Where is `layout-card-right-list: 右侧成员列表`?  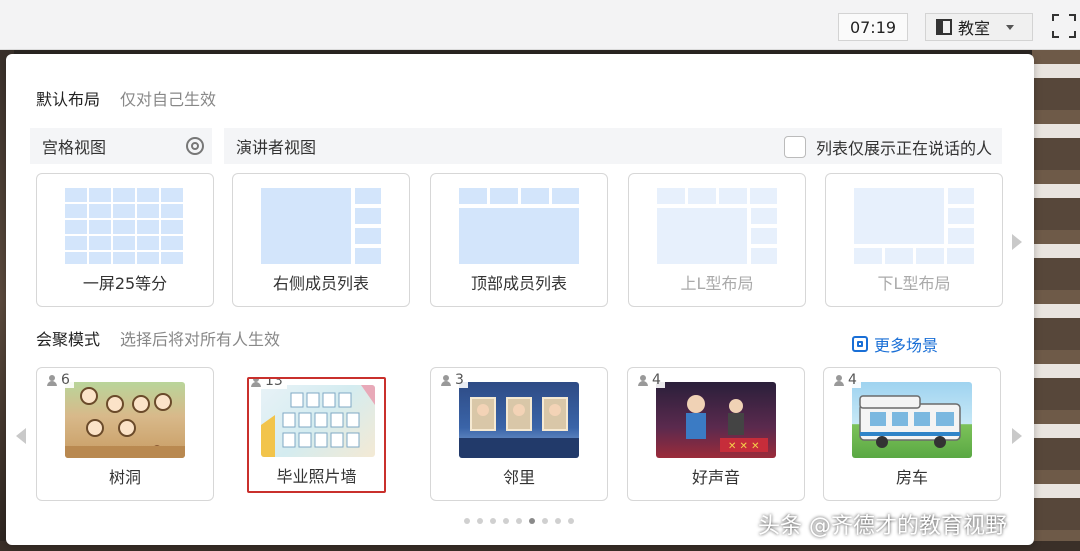
layout-card-right-list: 右侧成员列表 is located at coordinates (321, 240).